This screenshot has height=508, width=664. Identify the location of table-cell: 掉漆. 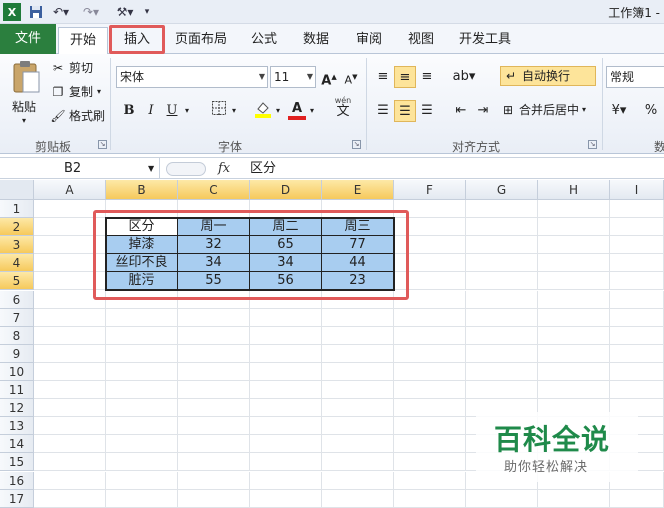
(142, 245).